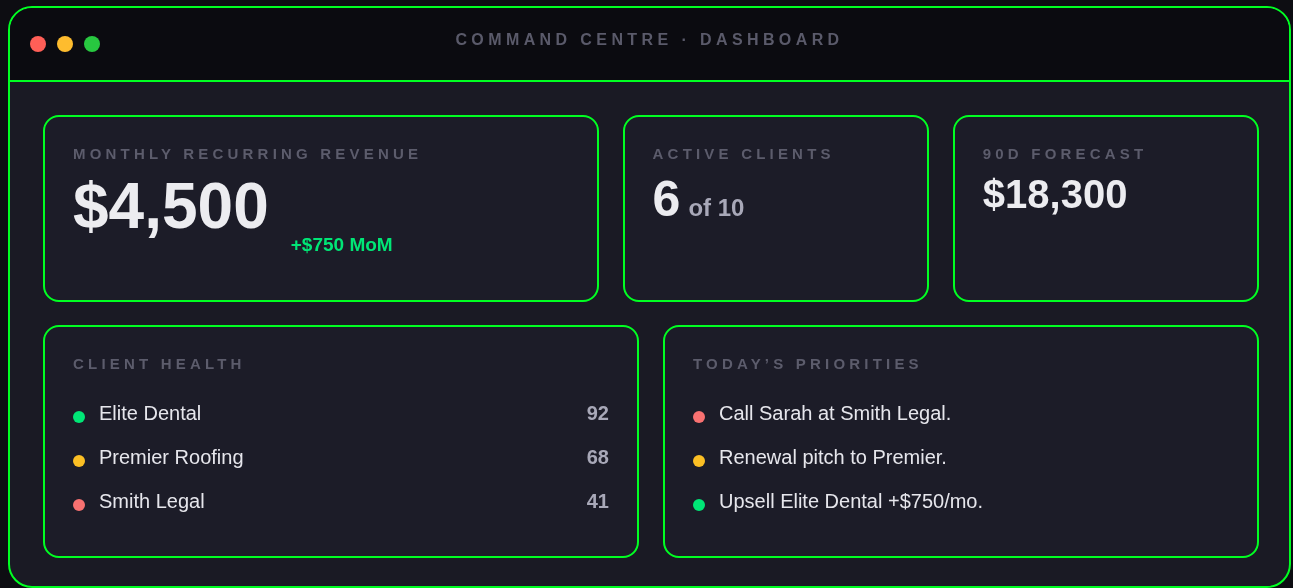 The image size is (1293, 588). Describe the element at coordinates (248, 153) in the screenshot. I see `metric-label: MONTHLY RECURRING REVENUE` at that location.